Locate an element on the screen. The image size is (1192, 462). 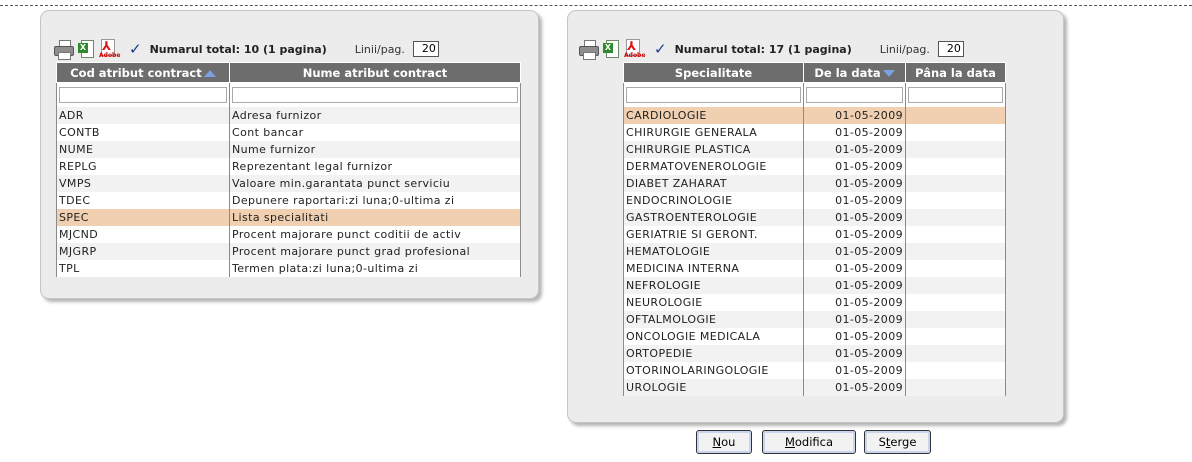
table-row: CONTB Cont bancar is located at coordinates (288, 132).